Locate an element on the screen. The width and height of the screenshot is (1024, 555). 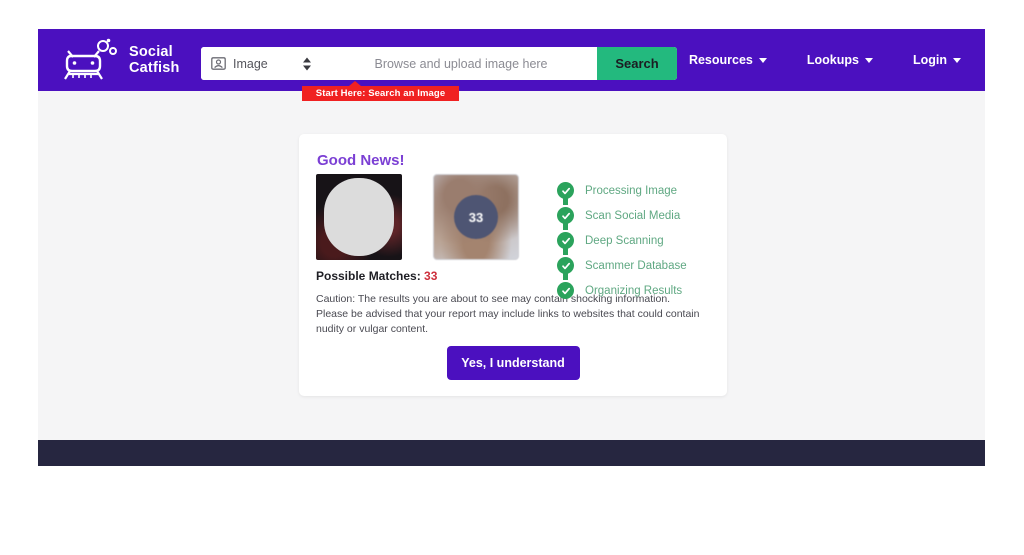
image-upload-placeholder: Browse and upload image here is located at coordinates (461, 63).